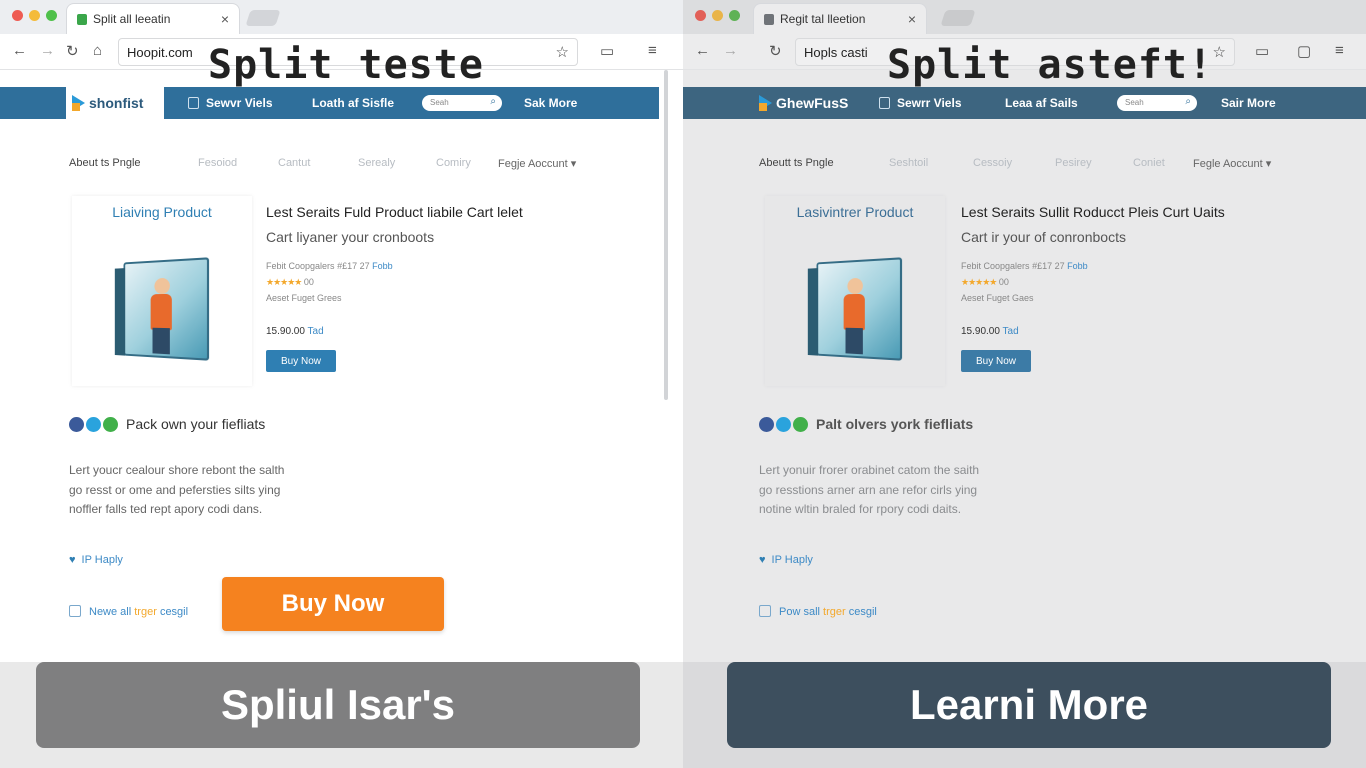 Image resolution: width=1366 pixels, height=768 pixels. I want to click on product-card: Liaiving Product, so click(162, 291).